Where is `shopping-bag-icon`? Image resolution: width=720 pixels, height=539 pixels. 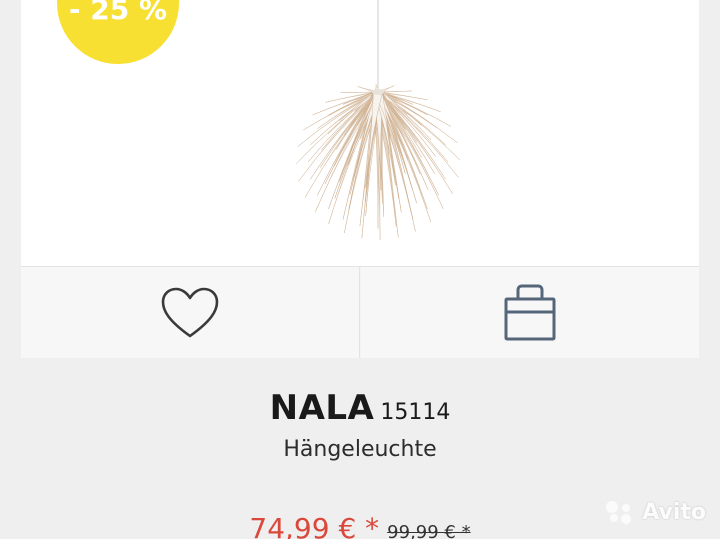 shopping-bag-icon is located at coordinates (530, 312).